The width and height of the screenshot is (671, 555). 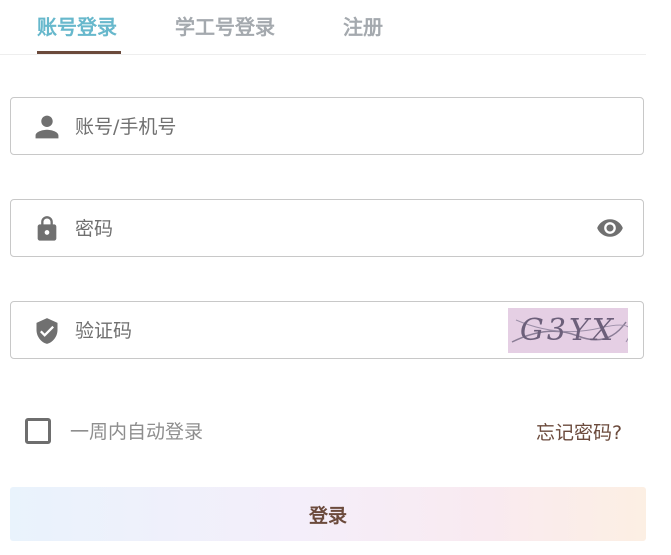 I want to click on account-field, so click(x=327, y=126).